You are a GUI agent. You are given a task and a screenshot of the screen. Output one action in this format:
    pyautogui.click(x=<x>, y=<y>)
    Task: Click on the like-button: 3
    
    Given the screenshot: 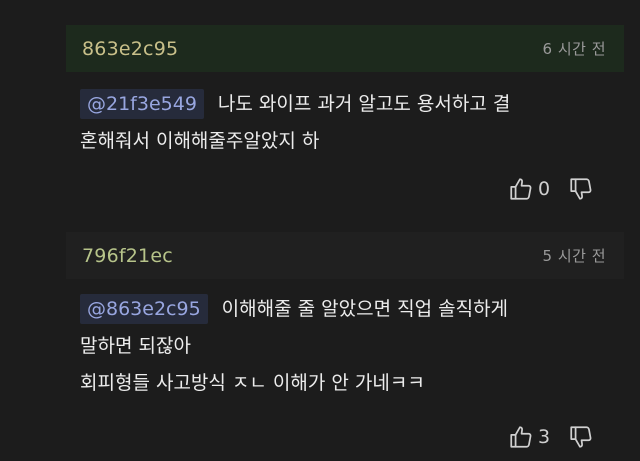 What is the action you would take?
    pyautogui.click(x=529, y=437)
    